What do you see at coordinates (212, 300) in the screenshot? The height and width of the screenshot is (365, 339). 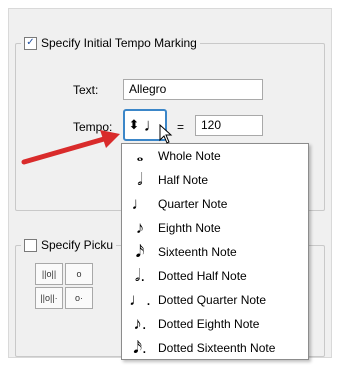 I see `dropdown-item-label: Dotted Quarter Note` at bounding box center [212, 300].